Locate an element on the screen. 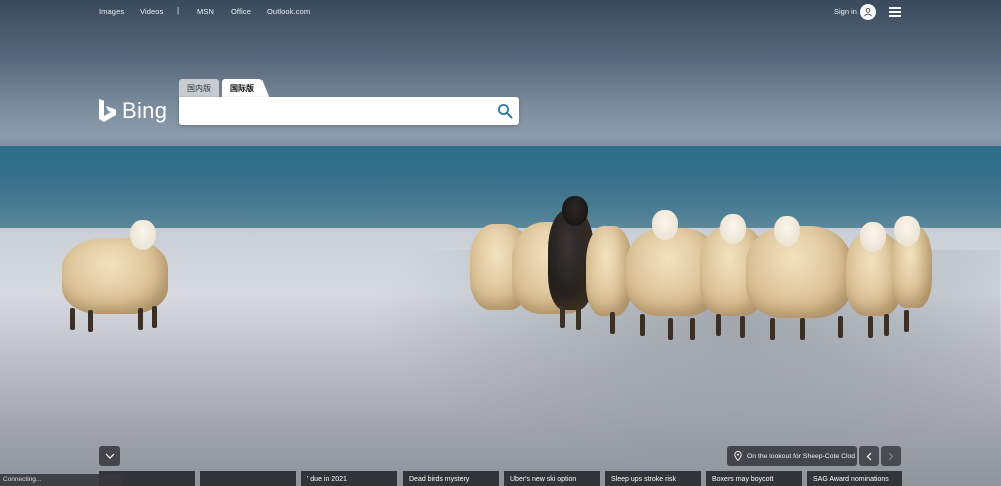 This screenshot has height=486, width=1001. image-caption: On the lookout for Sheep-Cote Clod is located at coordinates (801, 456).